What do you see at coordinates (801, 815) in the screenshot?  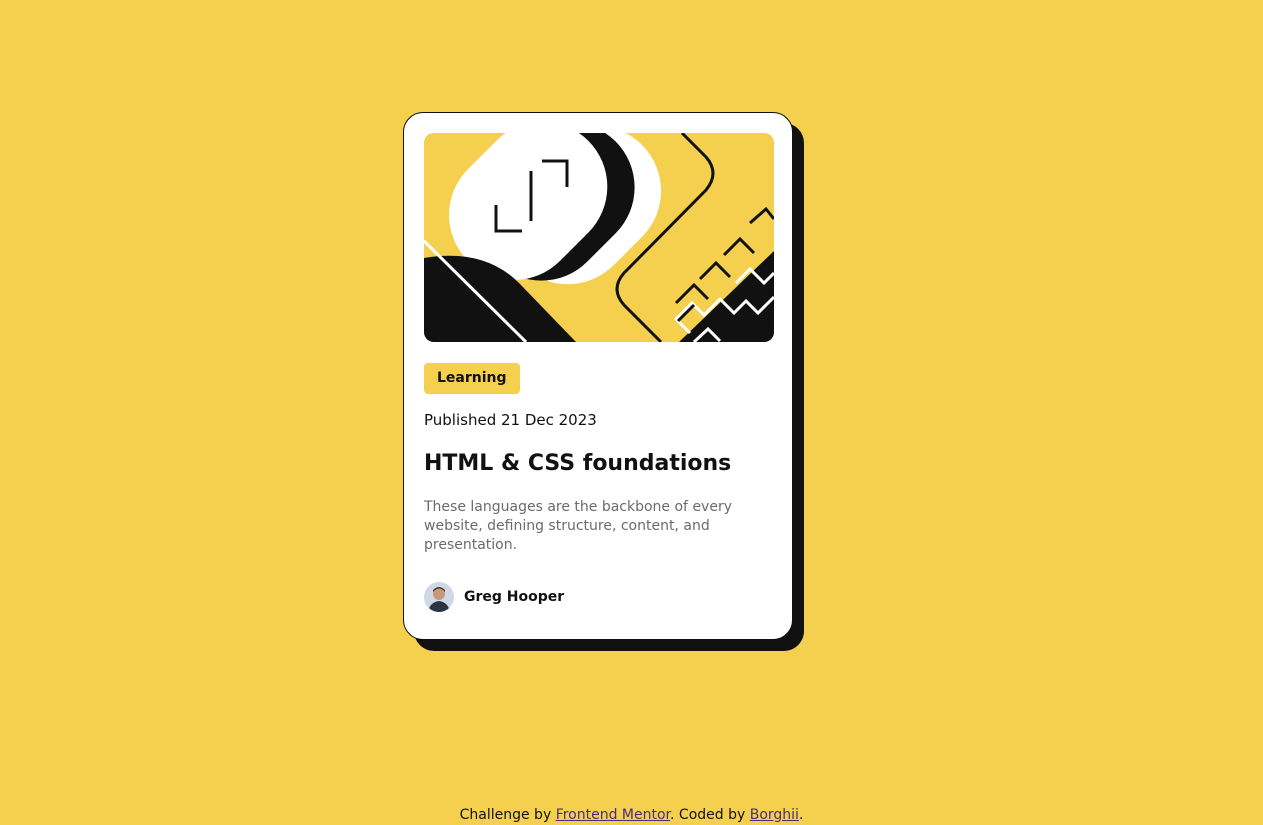 I see `footer-suffix: .` at bounding box center [801, 815].